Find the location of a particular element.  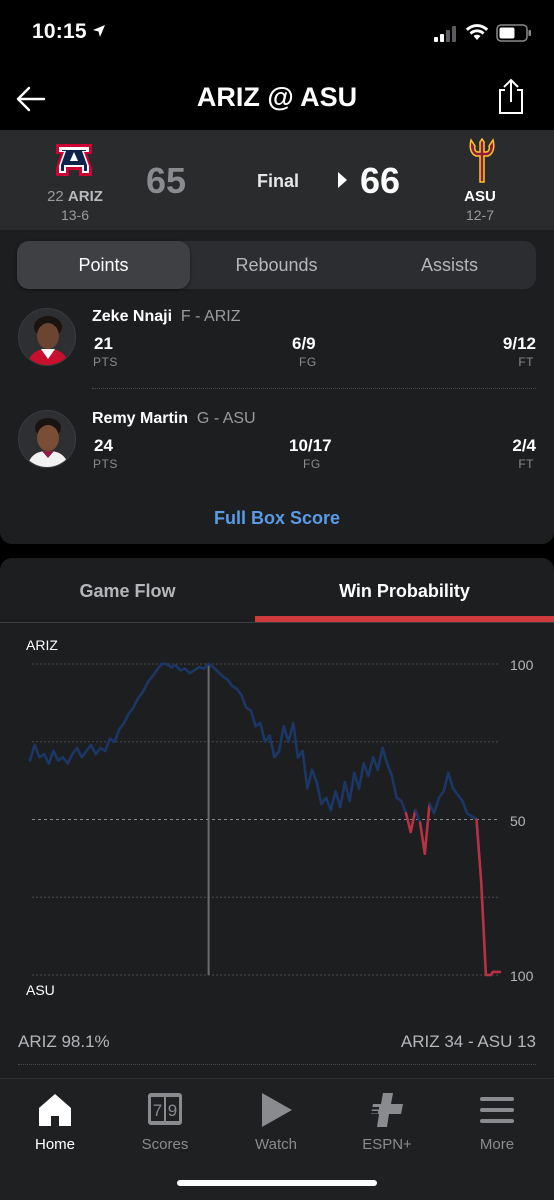

status-time: 10:15 is located at coordinates (59, 31).